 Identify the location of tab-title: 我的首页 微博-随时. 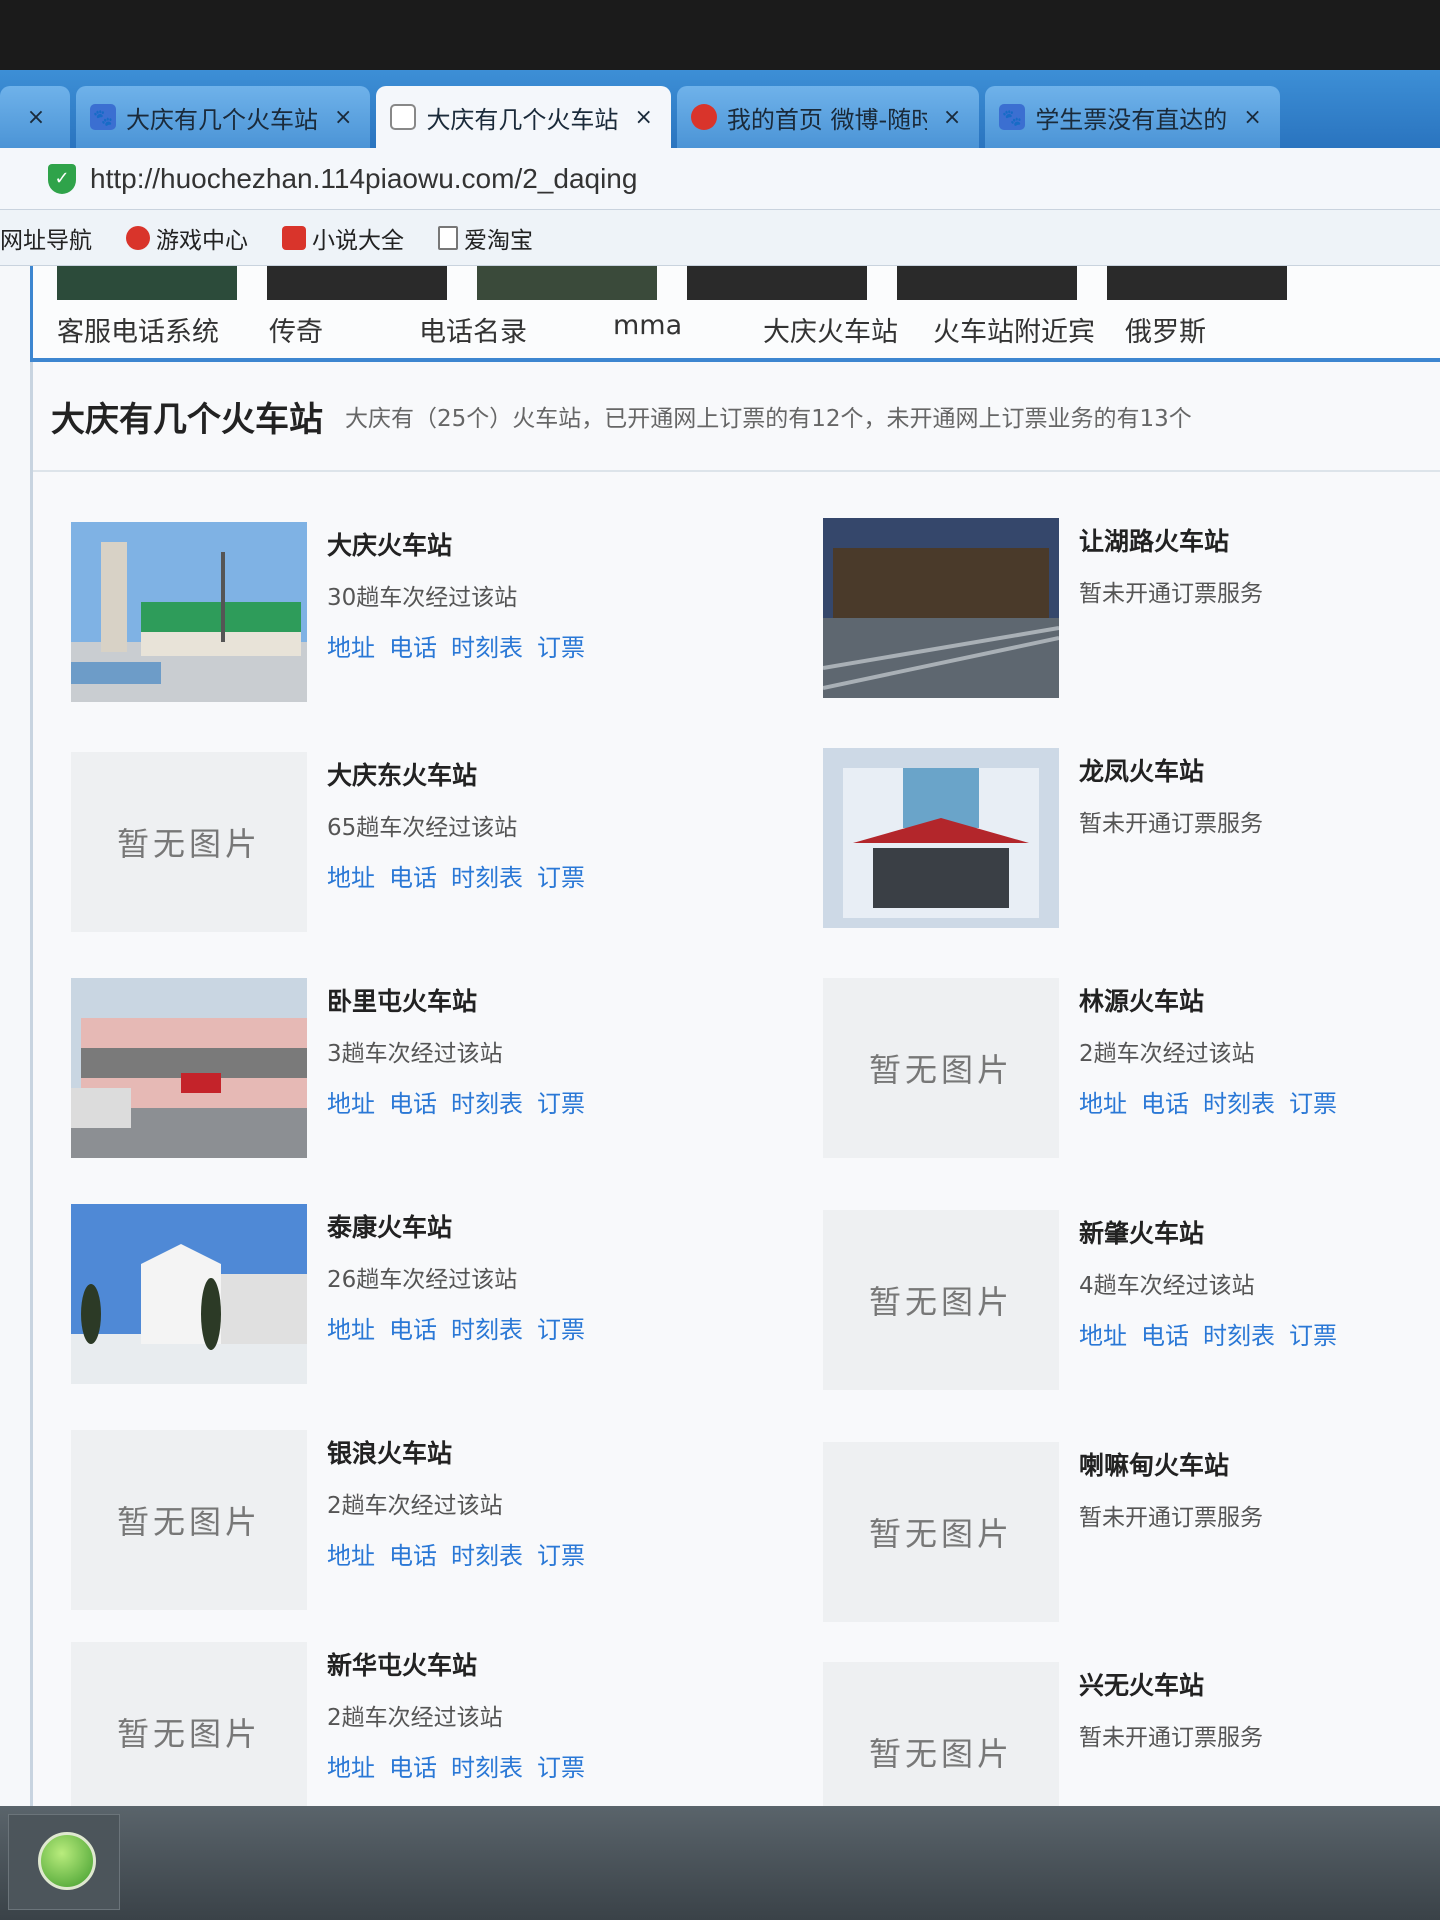
(826, 119).